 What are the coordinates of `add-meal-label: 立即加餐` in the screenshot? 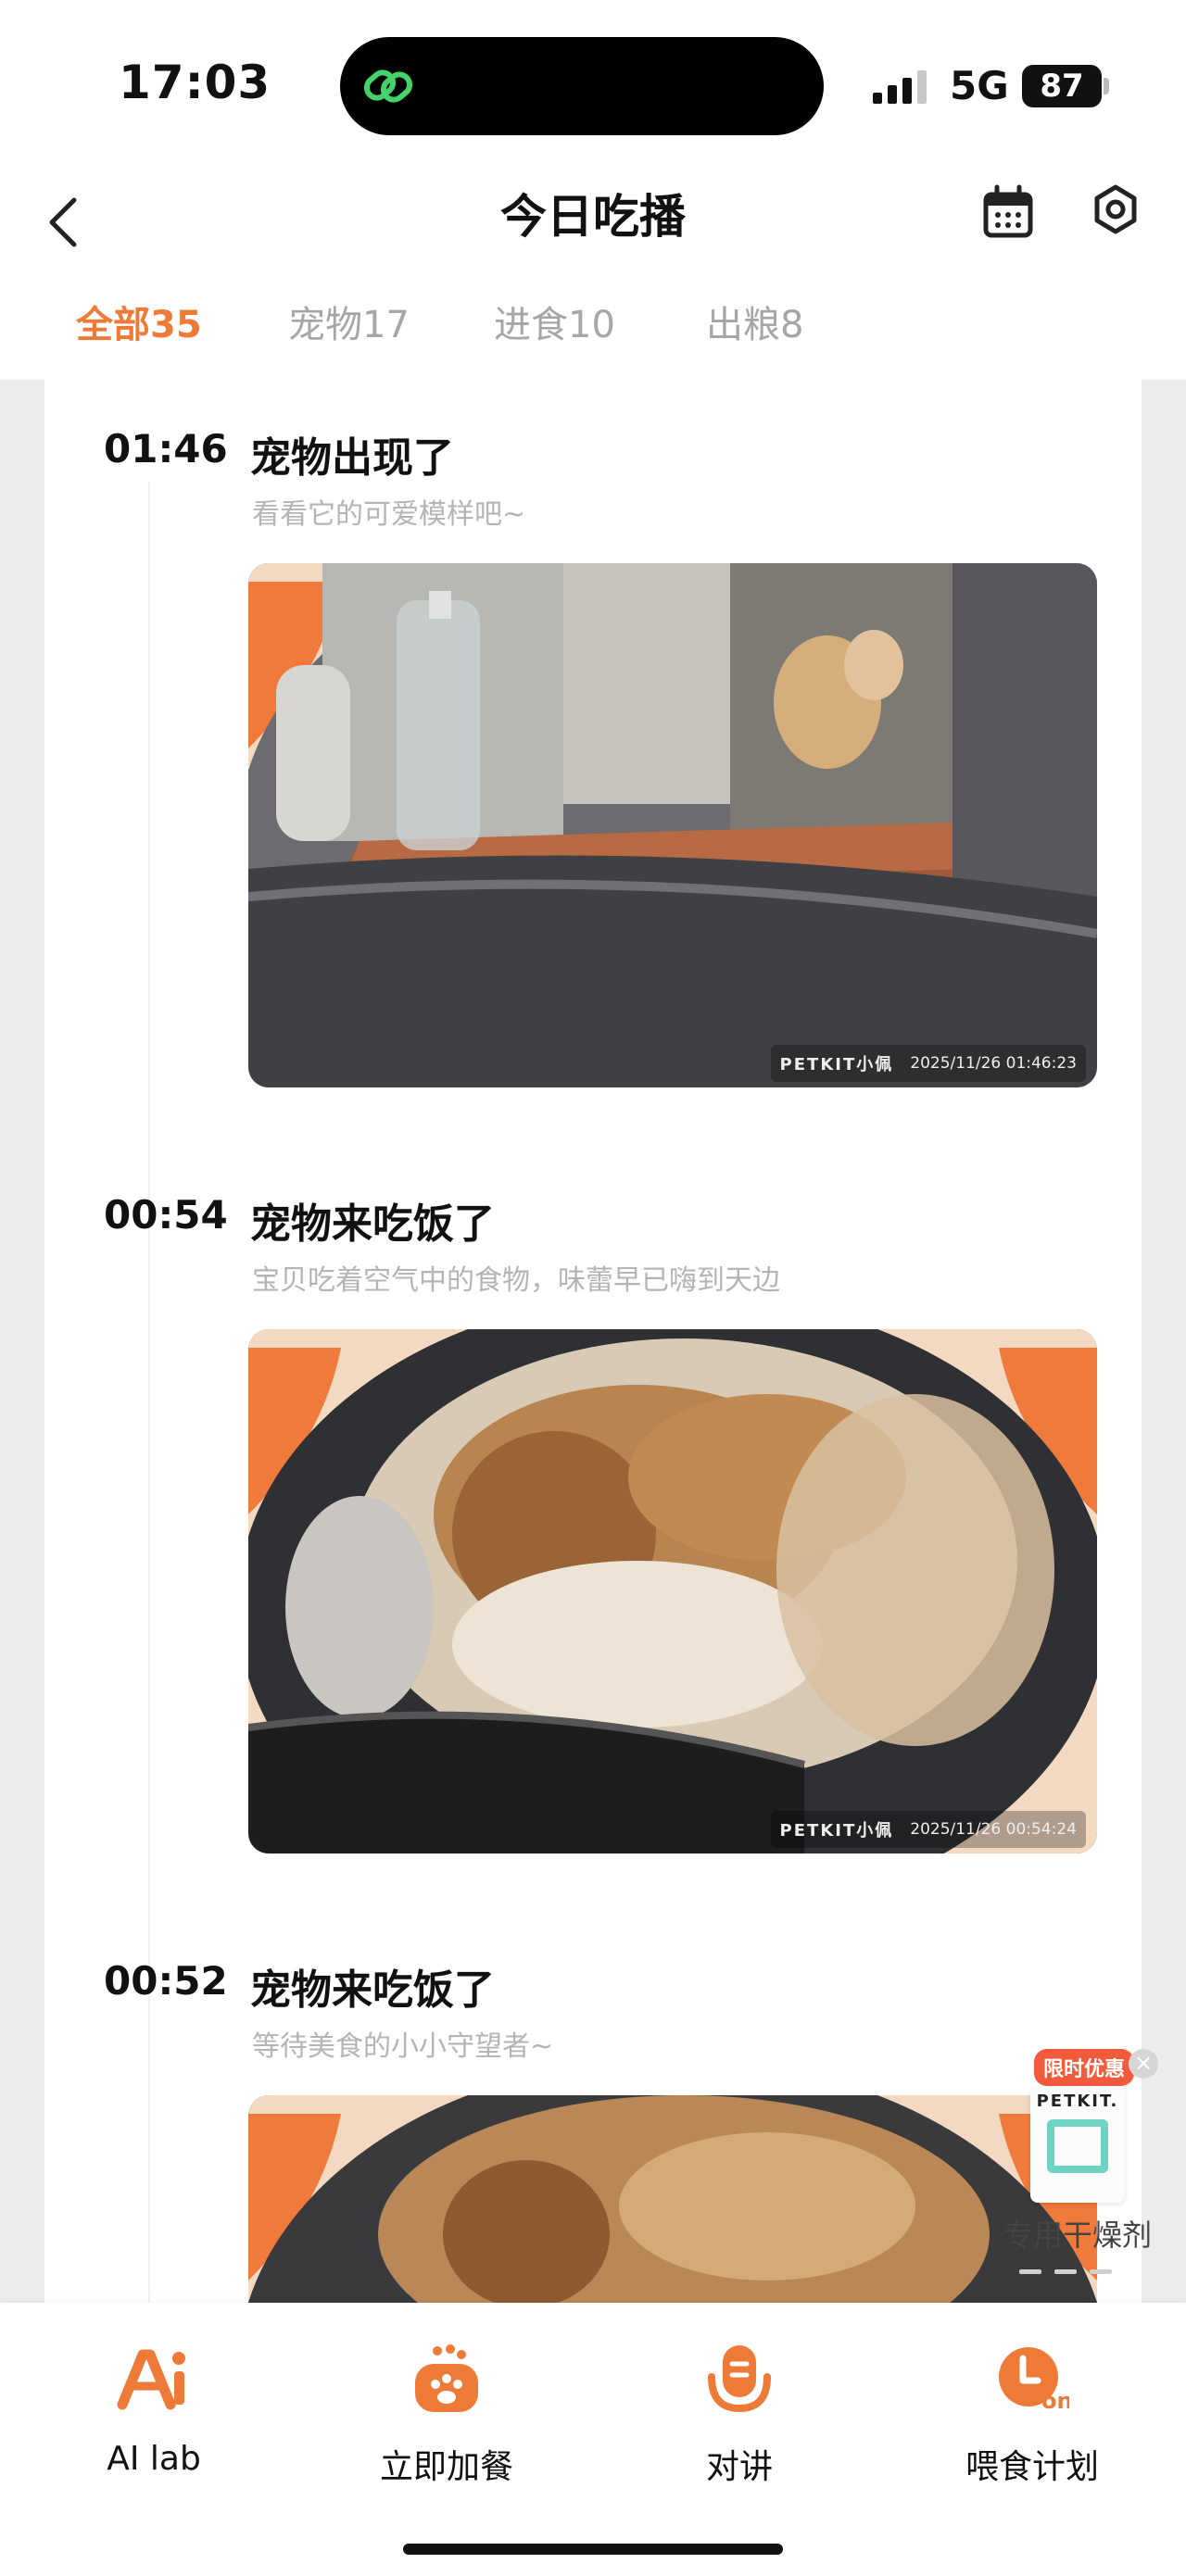 It's located at (446, 2467).